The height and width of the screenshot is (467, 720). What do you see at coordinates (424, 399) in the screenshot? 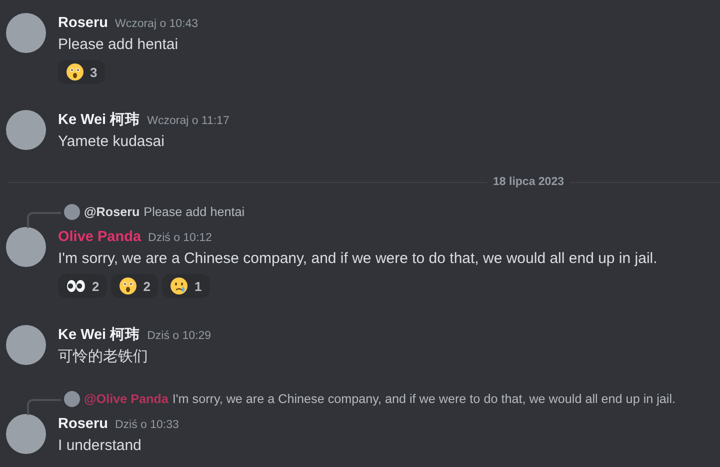
I see `reply-text: I'm sorry, we are a Chinese company, and if we were to do that, we would all end up in jail.` at bounding box center [424, 399].